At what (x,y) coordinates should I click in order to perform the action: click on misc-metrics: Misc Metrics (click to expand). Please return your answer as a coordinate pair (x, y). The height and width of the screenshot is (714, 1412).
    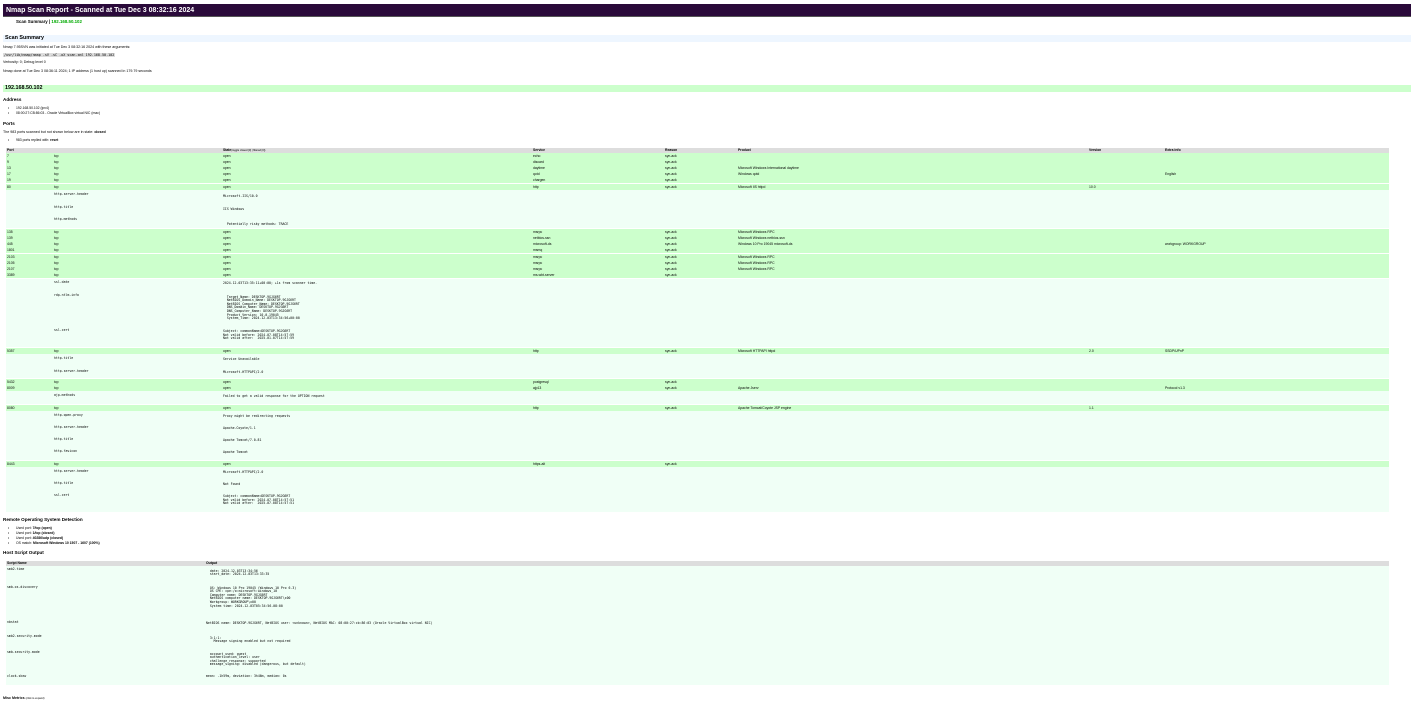
    Looking at the image, I should click on (23, 698).